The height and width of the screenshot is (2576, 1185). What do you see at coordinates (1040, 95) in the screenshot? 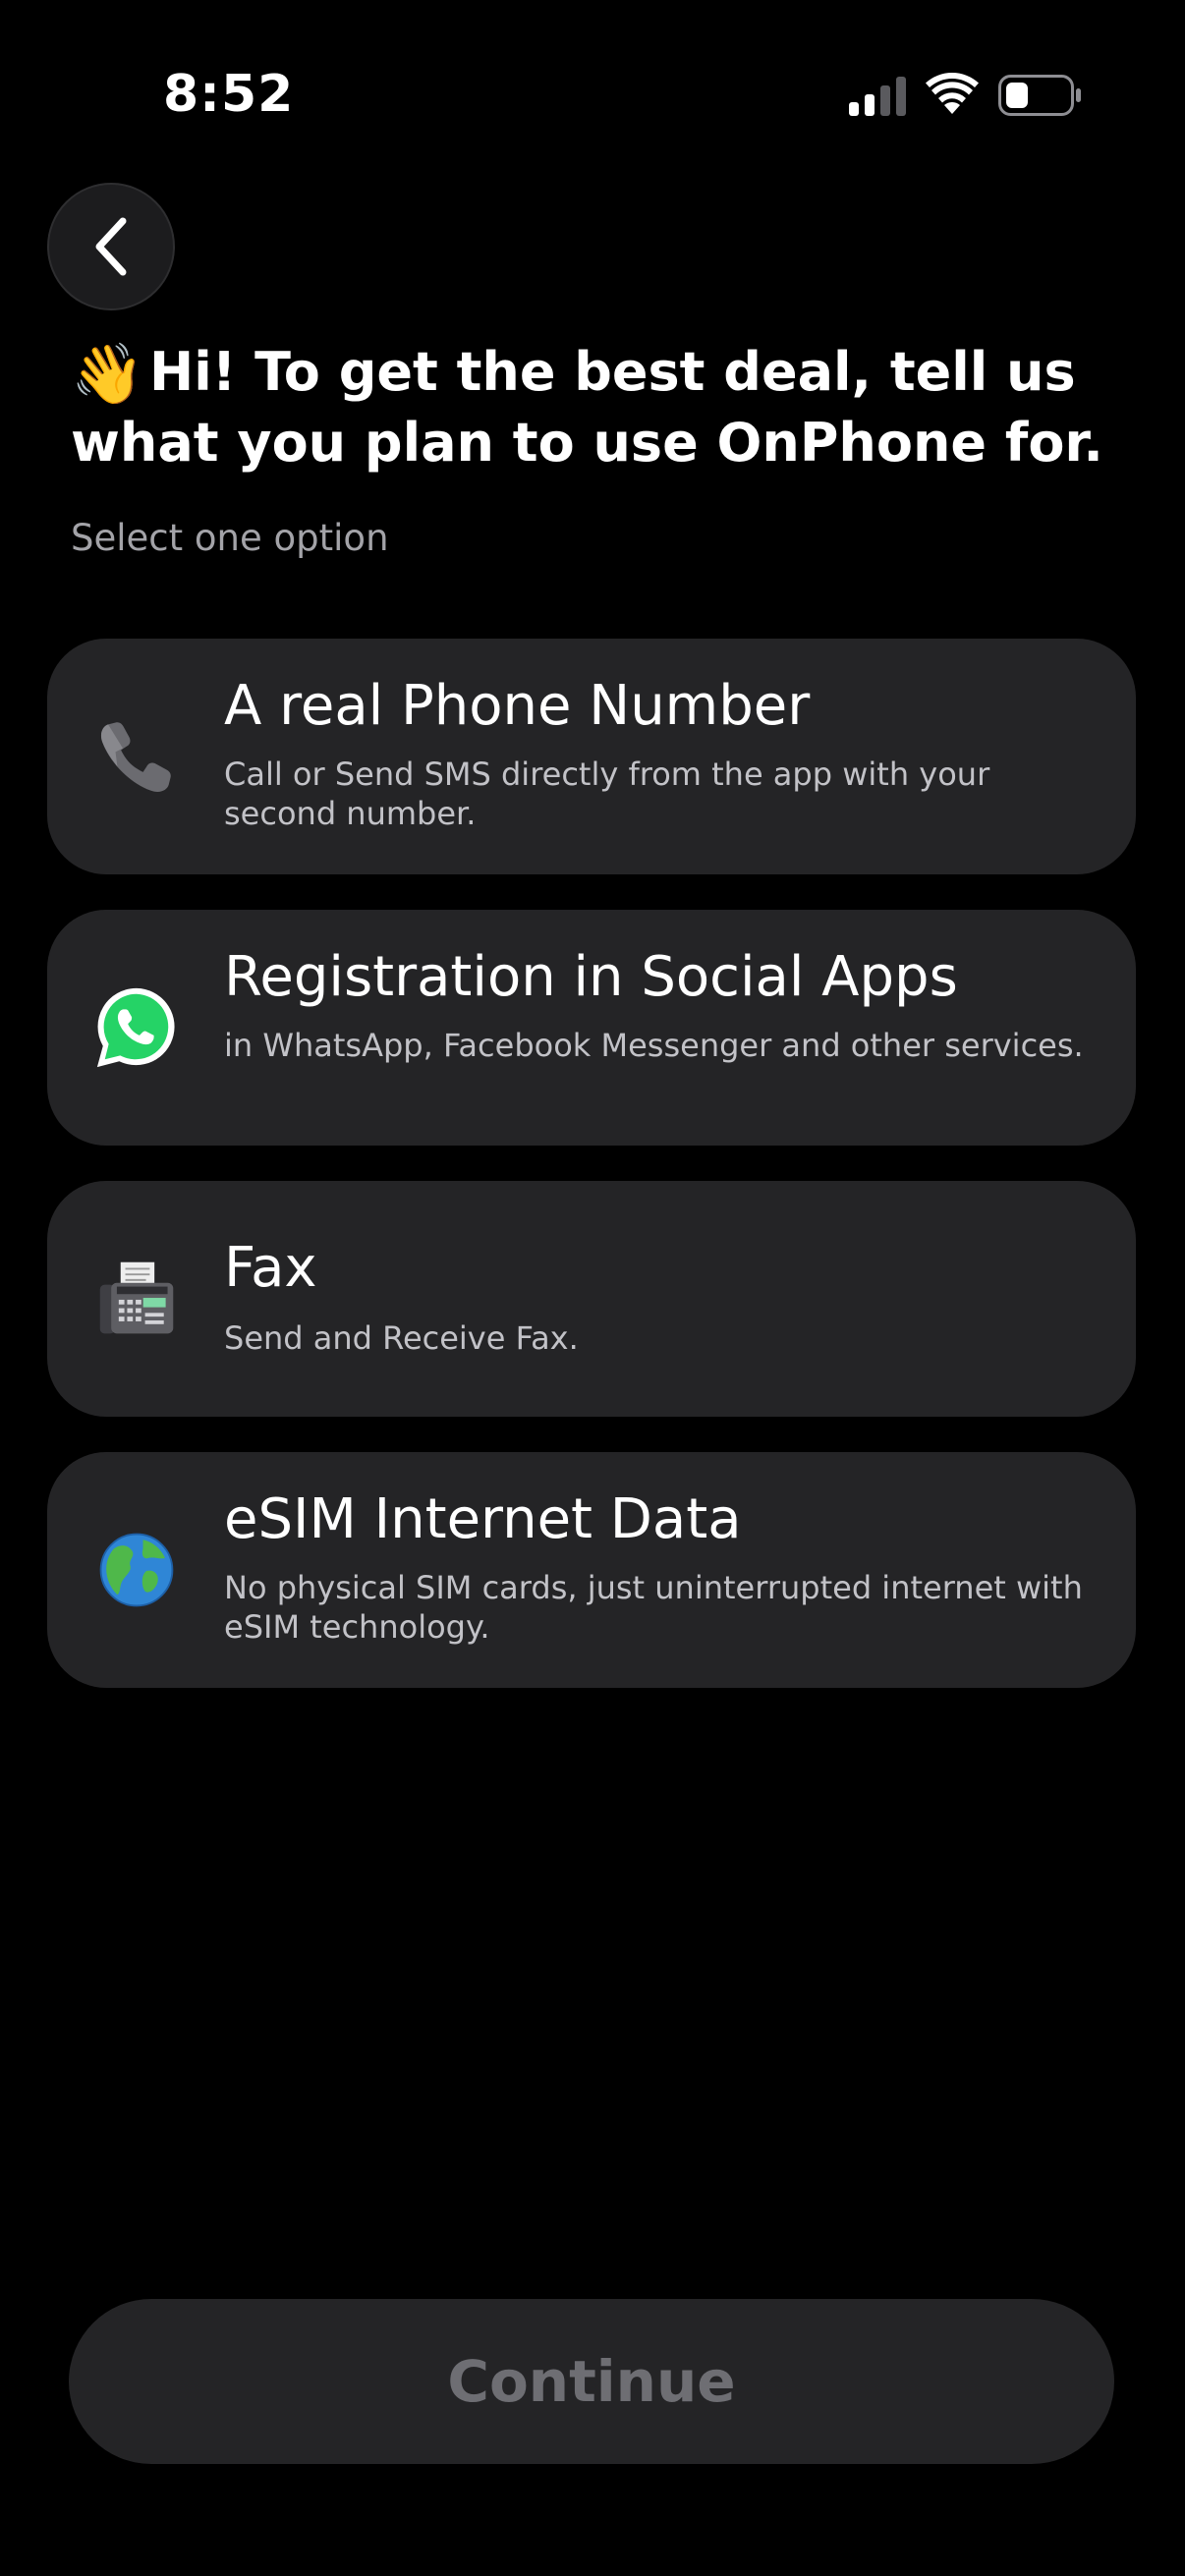
I see `battery-icon` at bounding box center [1040, 95].